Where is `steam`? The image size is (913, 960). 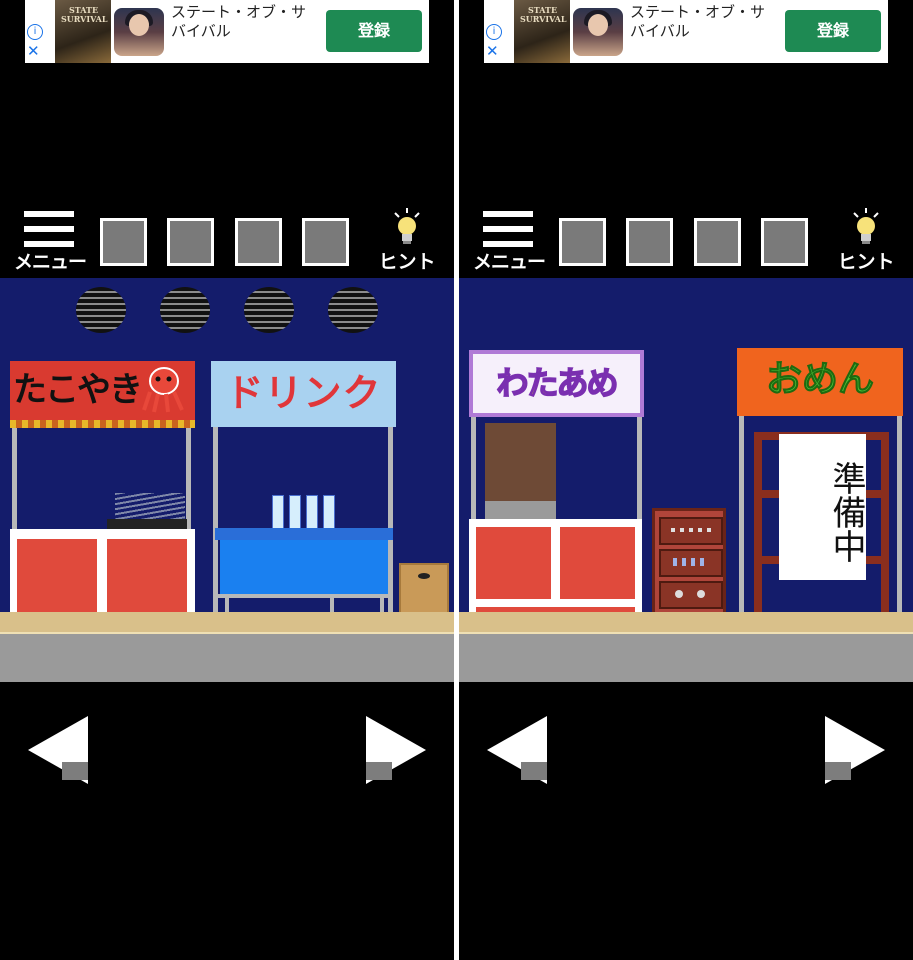 steam is located at coordinates (150, 507).